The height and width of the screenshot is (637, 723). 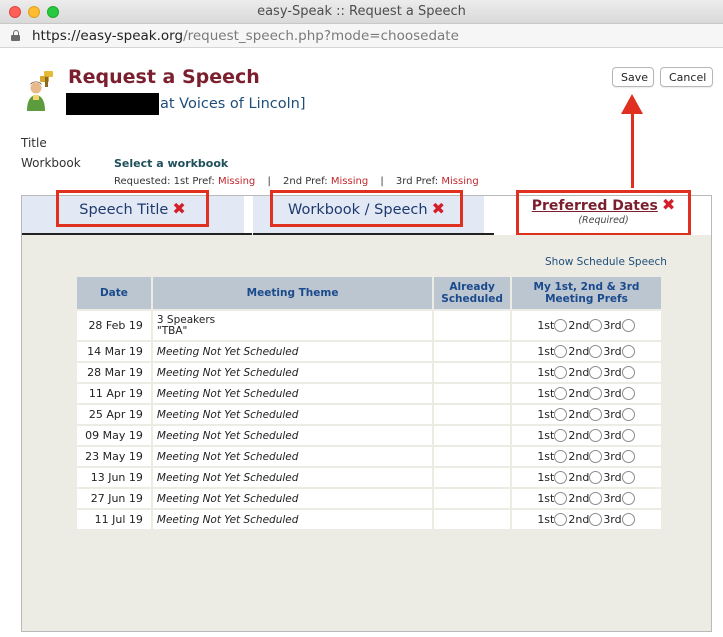 I want to click on tab-preferred-dates-label: Preferred Dates, so click(x=594, y=206).